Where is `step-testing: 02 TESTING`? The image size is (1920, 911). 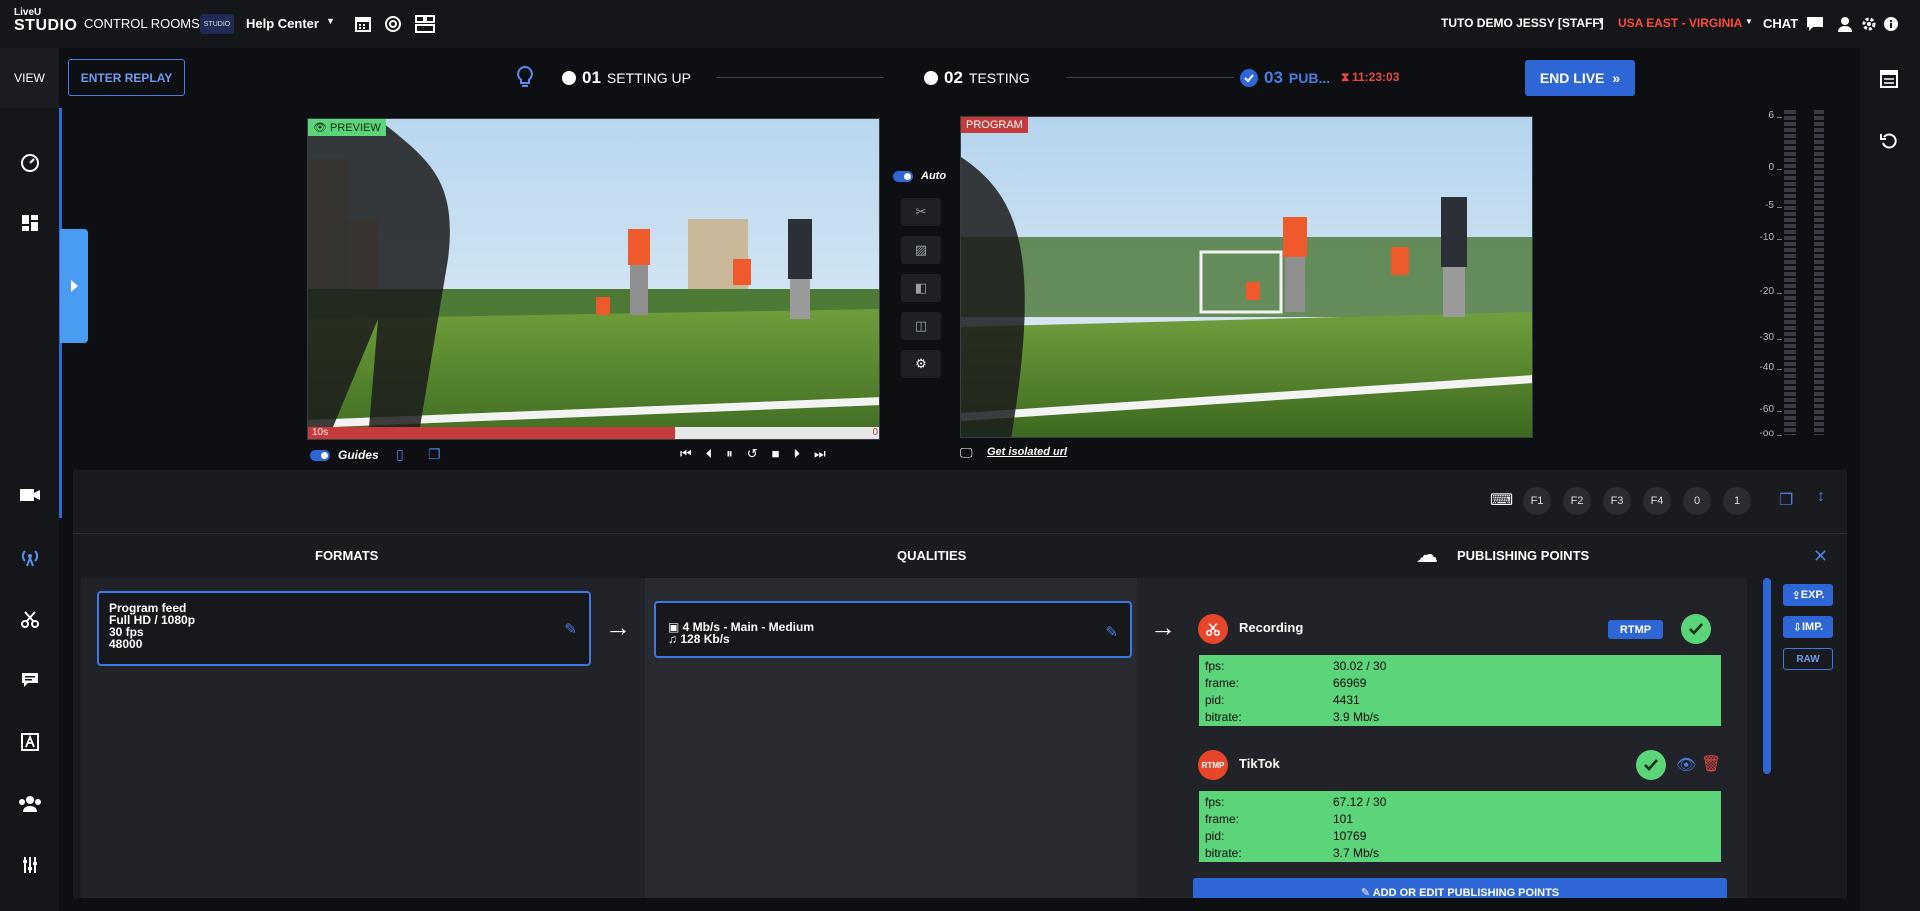 step-testing: 02 TESTING is located at coordinates (977, 78).